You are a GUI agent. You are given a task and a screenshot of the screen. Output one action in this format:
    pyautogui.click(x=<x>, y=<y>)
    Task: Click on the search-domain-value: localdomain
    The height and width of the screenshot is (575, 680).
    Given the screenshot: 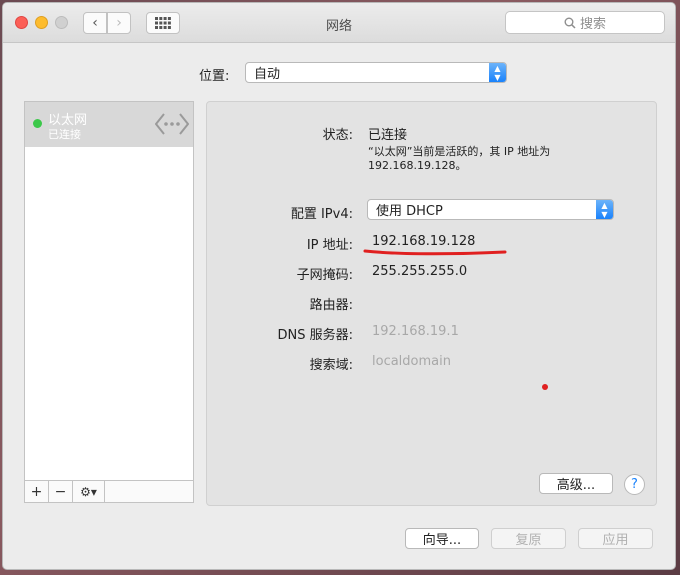 What is the action you would take?
    pyautogui.click(x=411, y=361)
    